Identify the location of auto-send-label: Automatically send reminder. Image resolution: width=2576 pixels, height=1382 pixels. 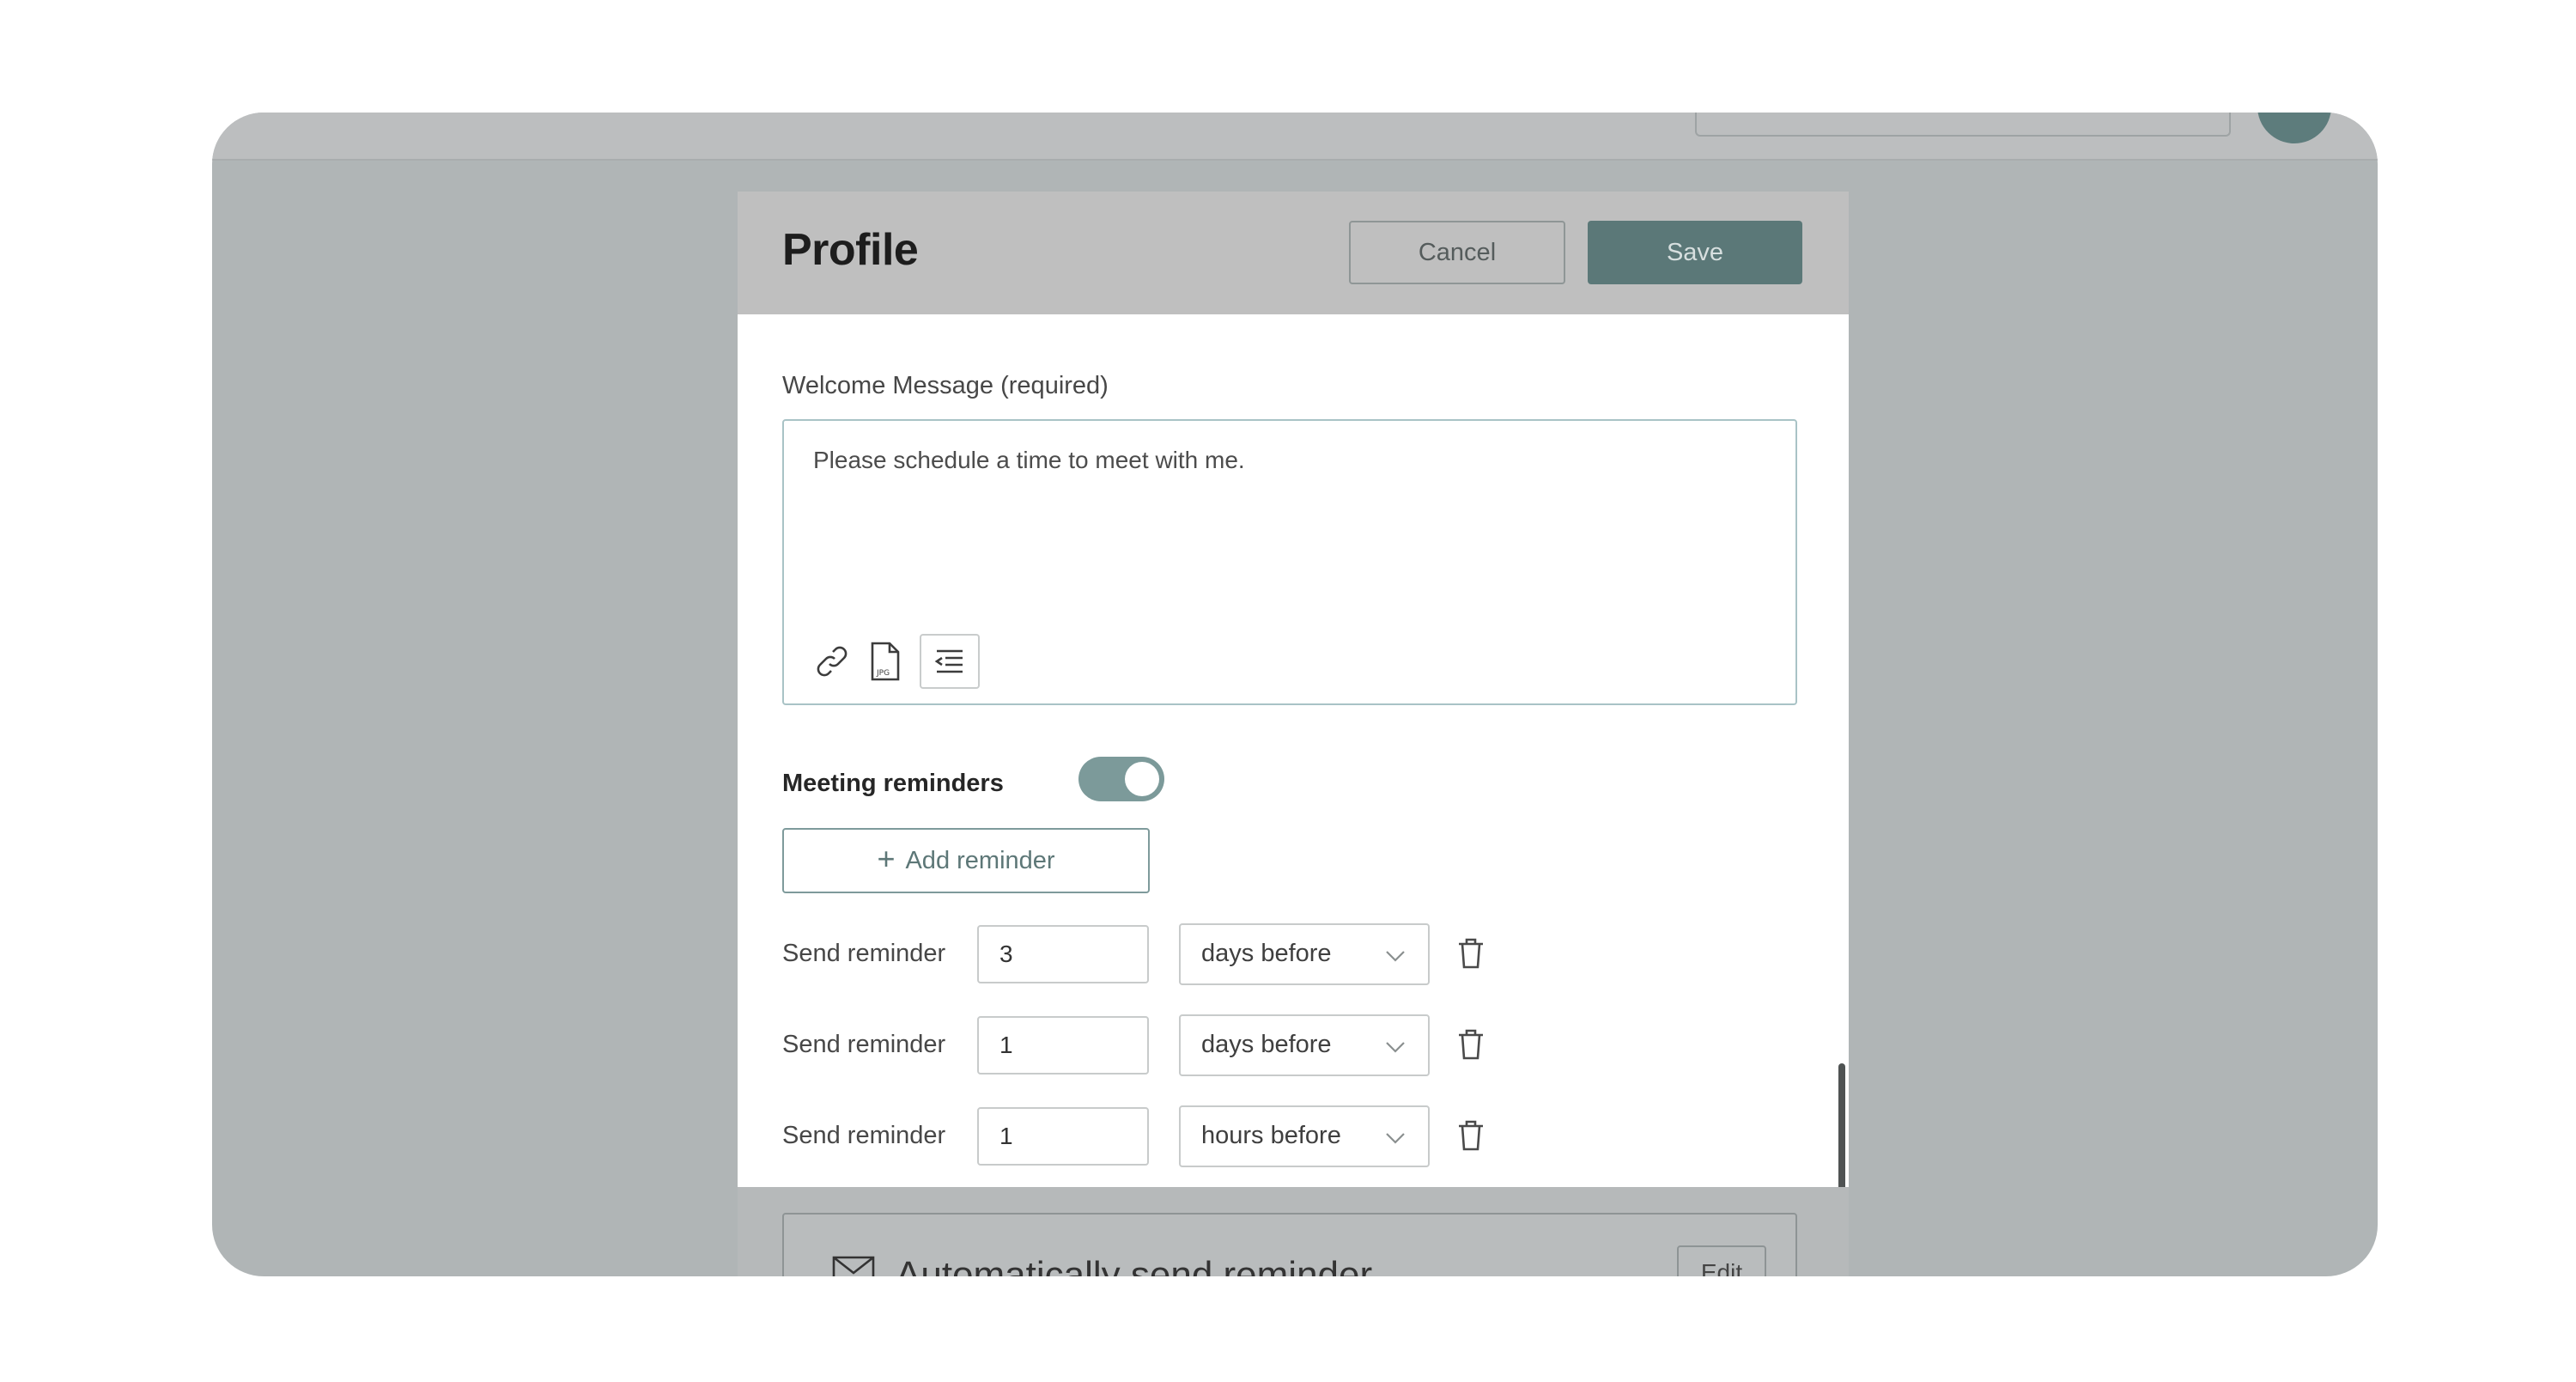
(1134, 1265).